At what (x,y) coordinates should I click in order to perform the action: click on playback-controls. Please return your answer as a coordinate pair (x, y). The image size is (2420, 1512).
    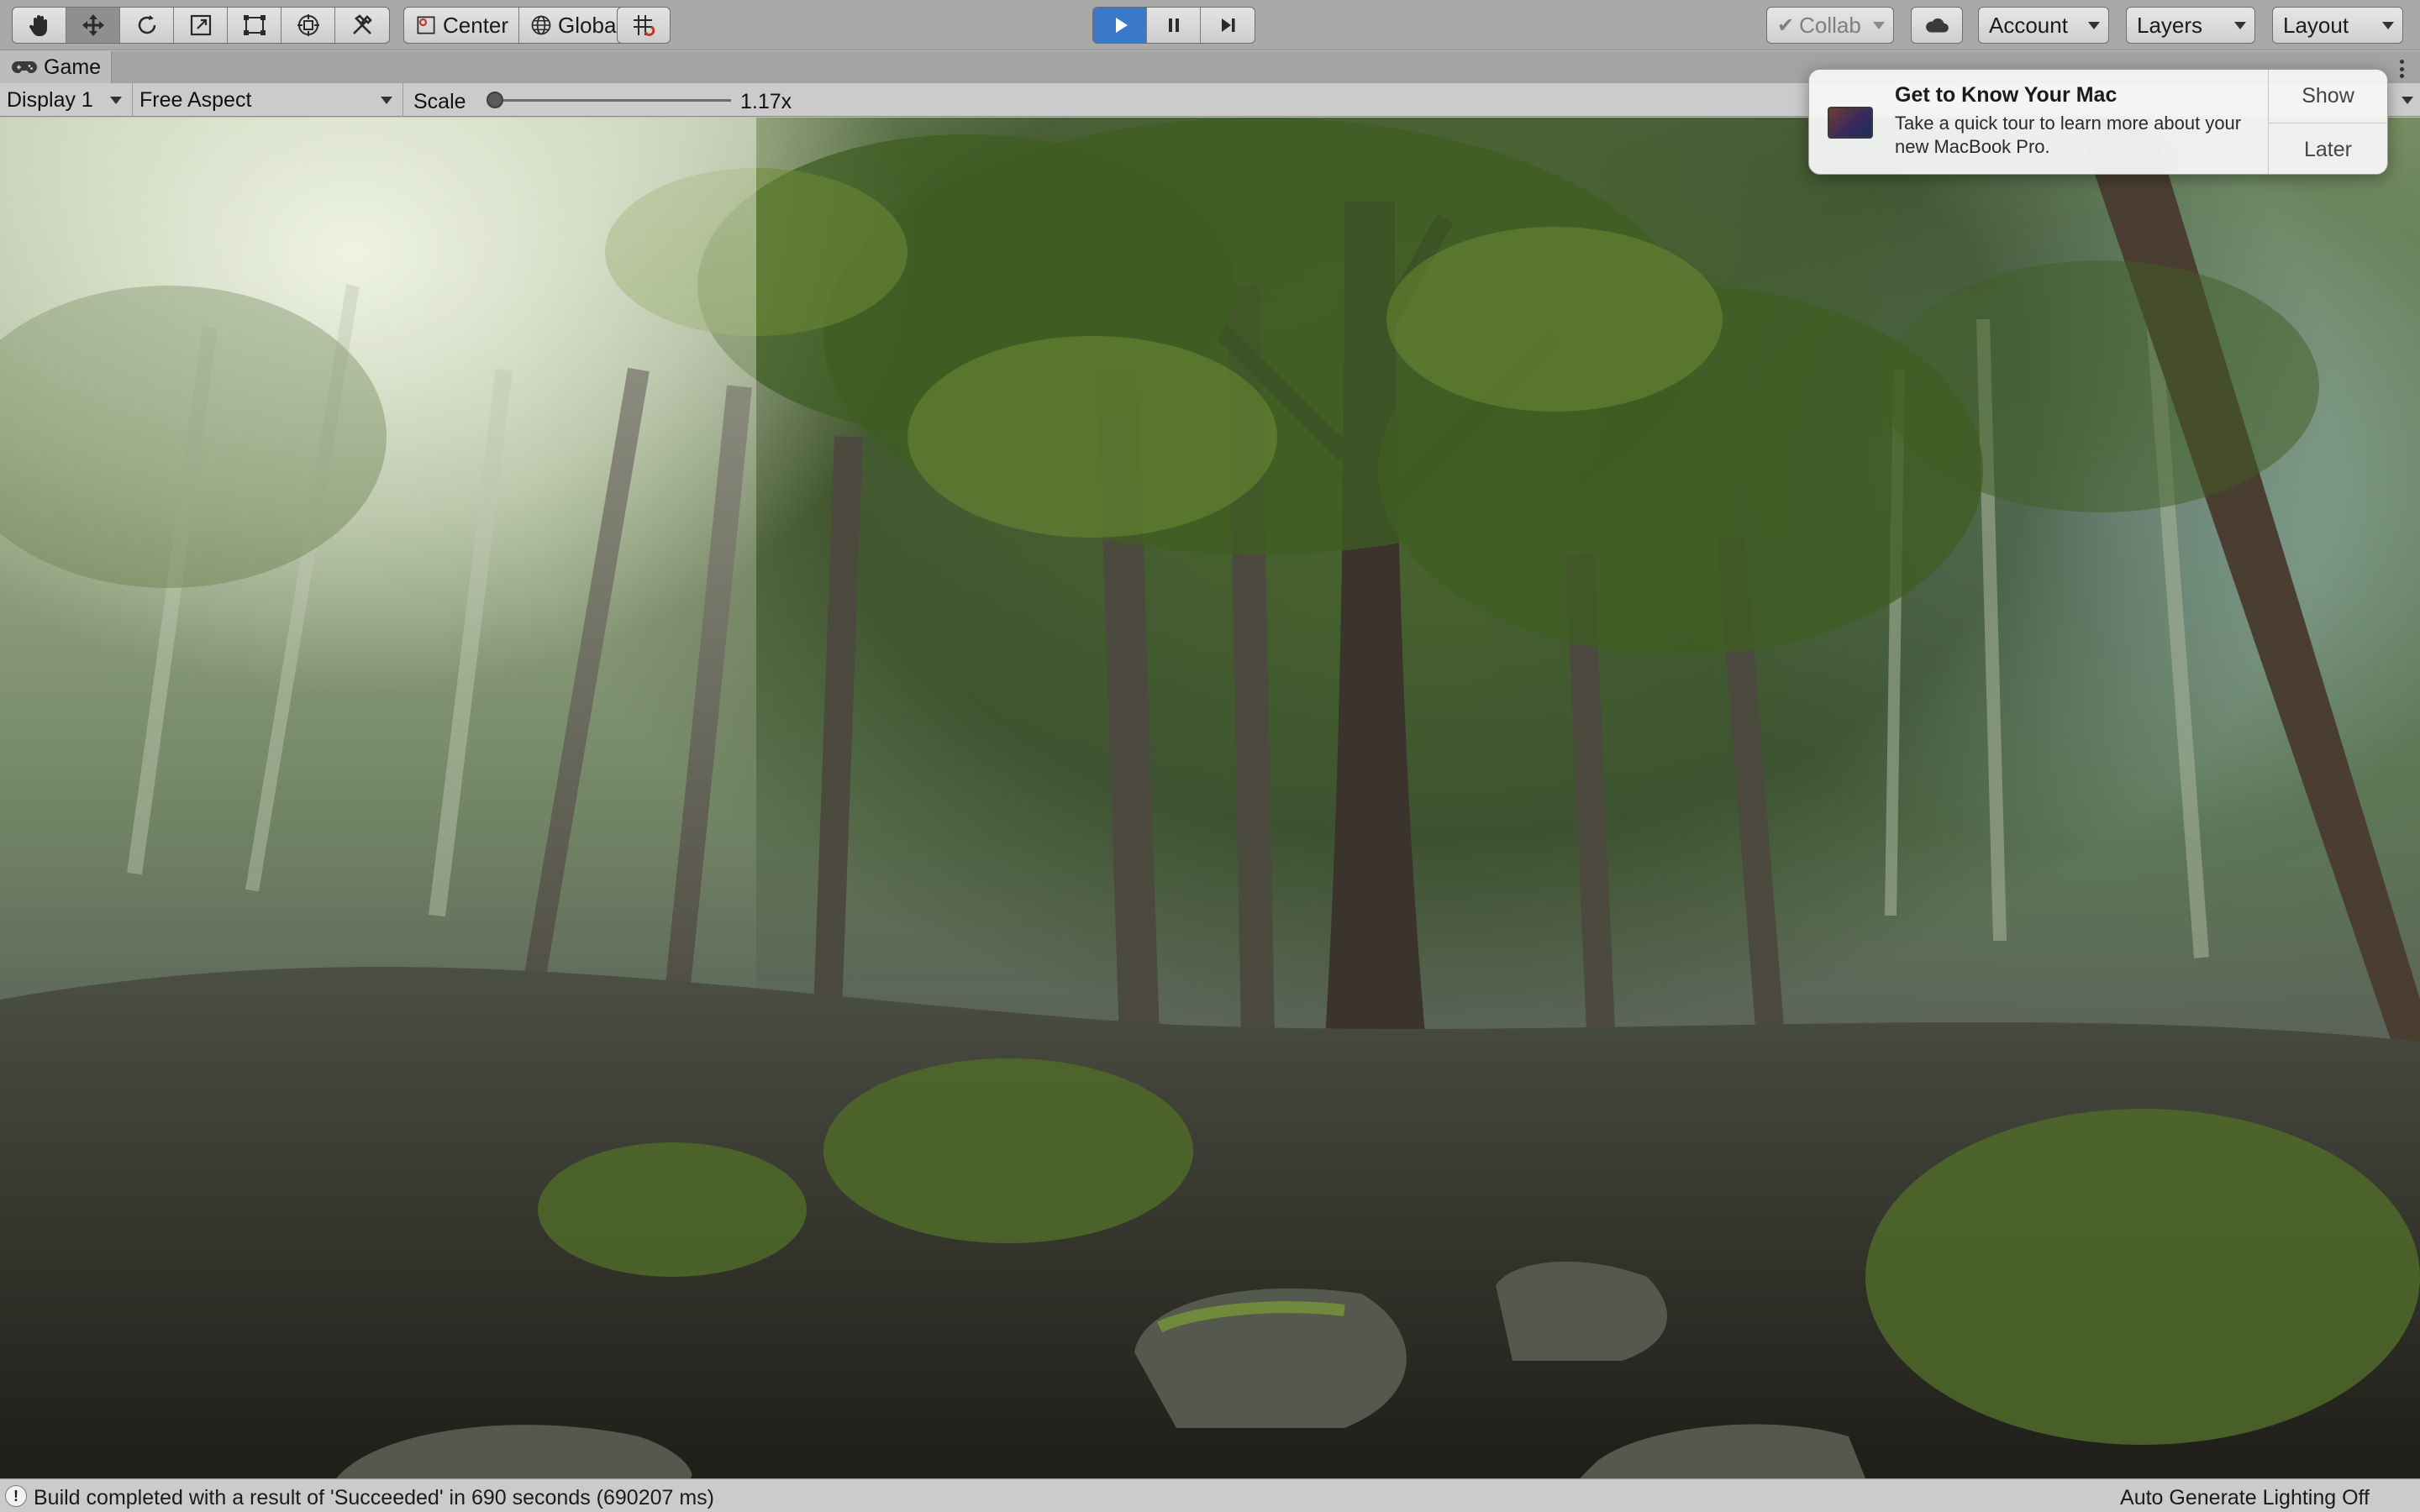
    Looking at the image, I should click on (1173, 25).